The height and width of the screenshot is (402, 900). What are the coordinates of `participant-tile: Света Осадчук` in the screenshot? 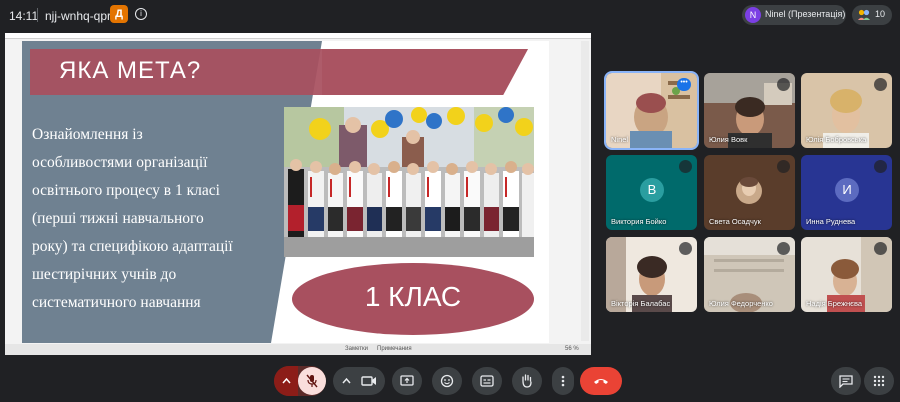 It's located at (749, 192).